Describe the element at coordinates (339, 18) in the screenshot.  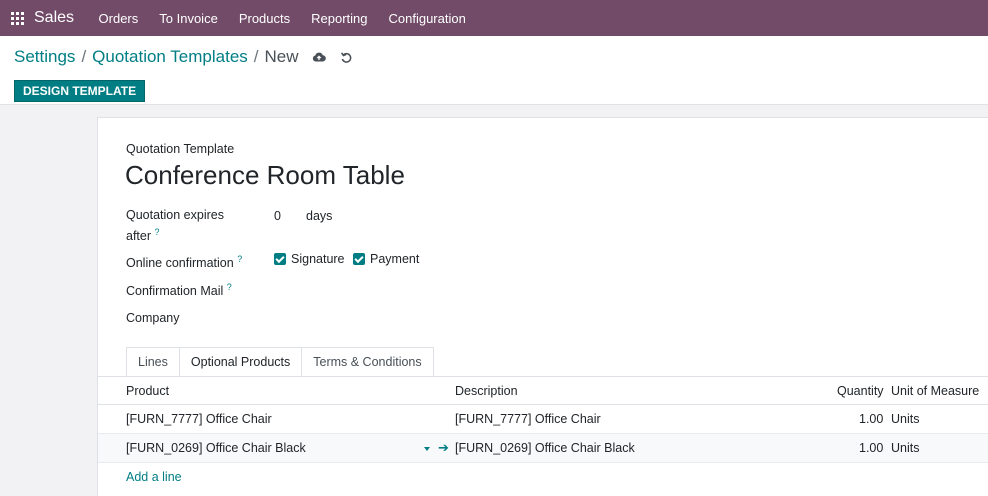
I see `menu-reporting: Reporting` at that location.